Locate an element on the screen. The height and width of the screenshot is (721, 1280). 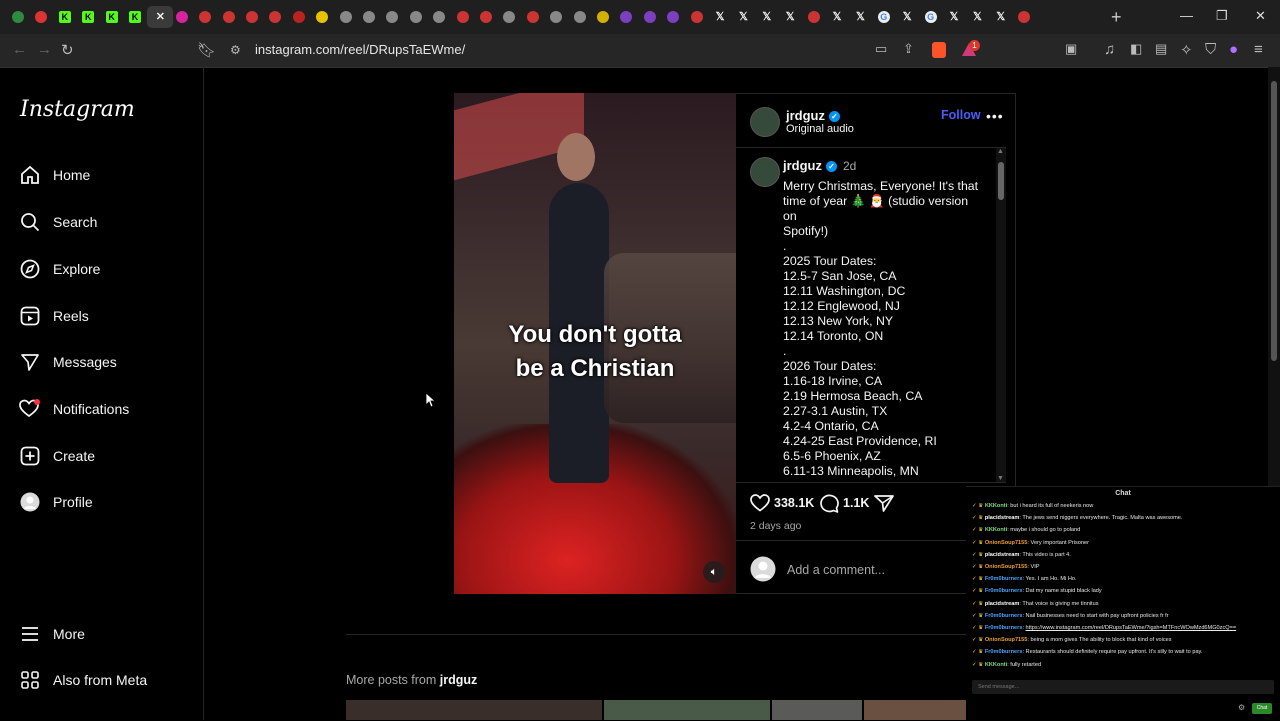
author-username: jrdguz ✓ is located at coordinates (813, 115).